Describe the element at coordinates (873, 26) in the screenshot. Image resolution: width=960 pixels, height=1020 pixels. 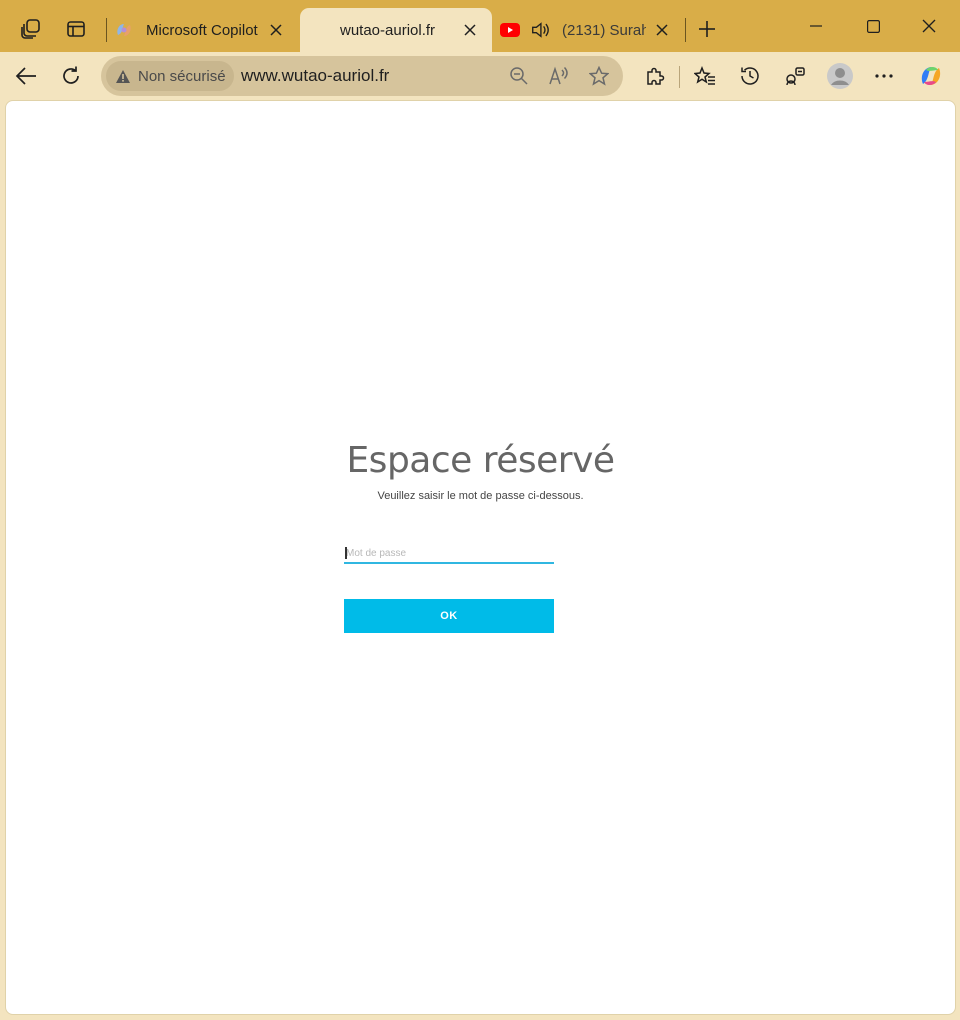
I see `maximize-icon` at that location.